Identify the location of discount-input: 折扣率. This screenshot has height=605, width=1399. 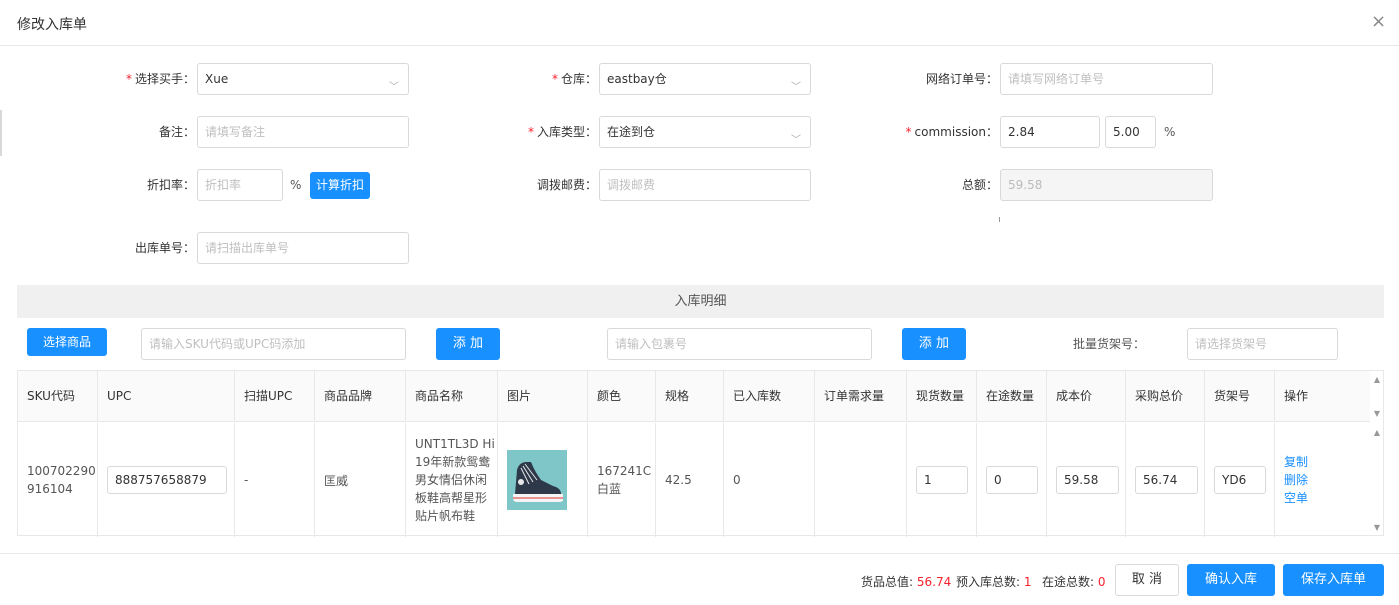
(240, 185).